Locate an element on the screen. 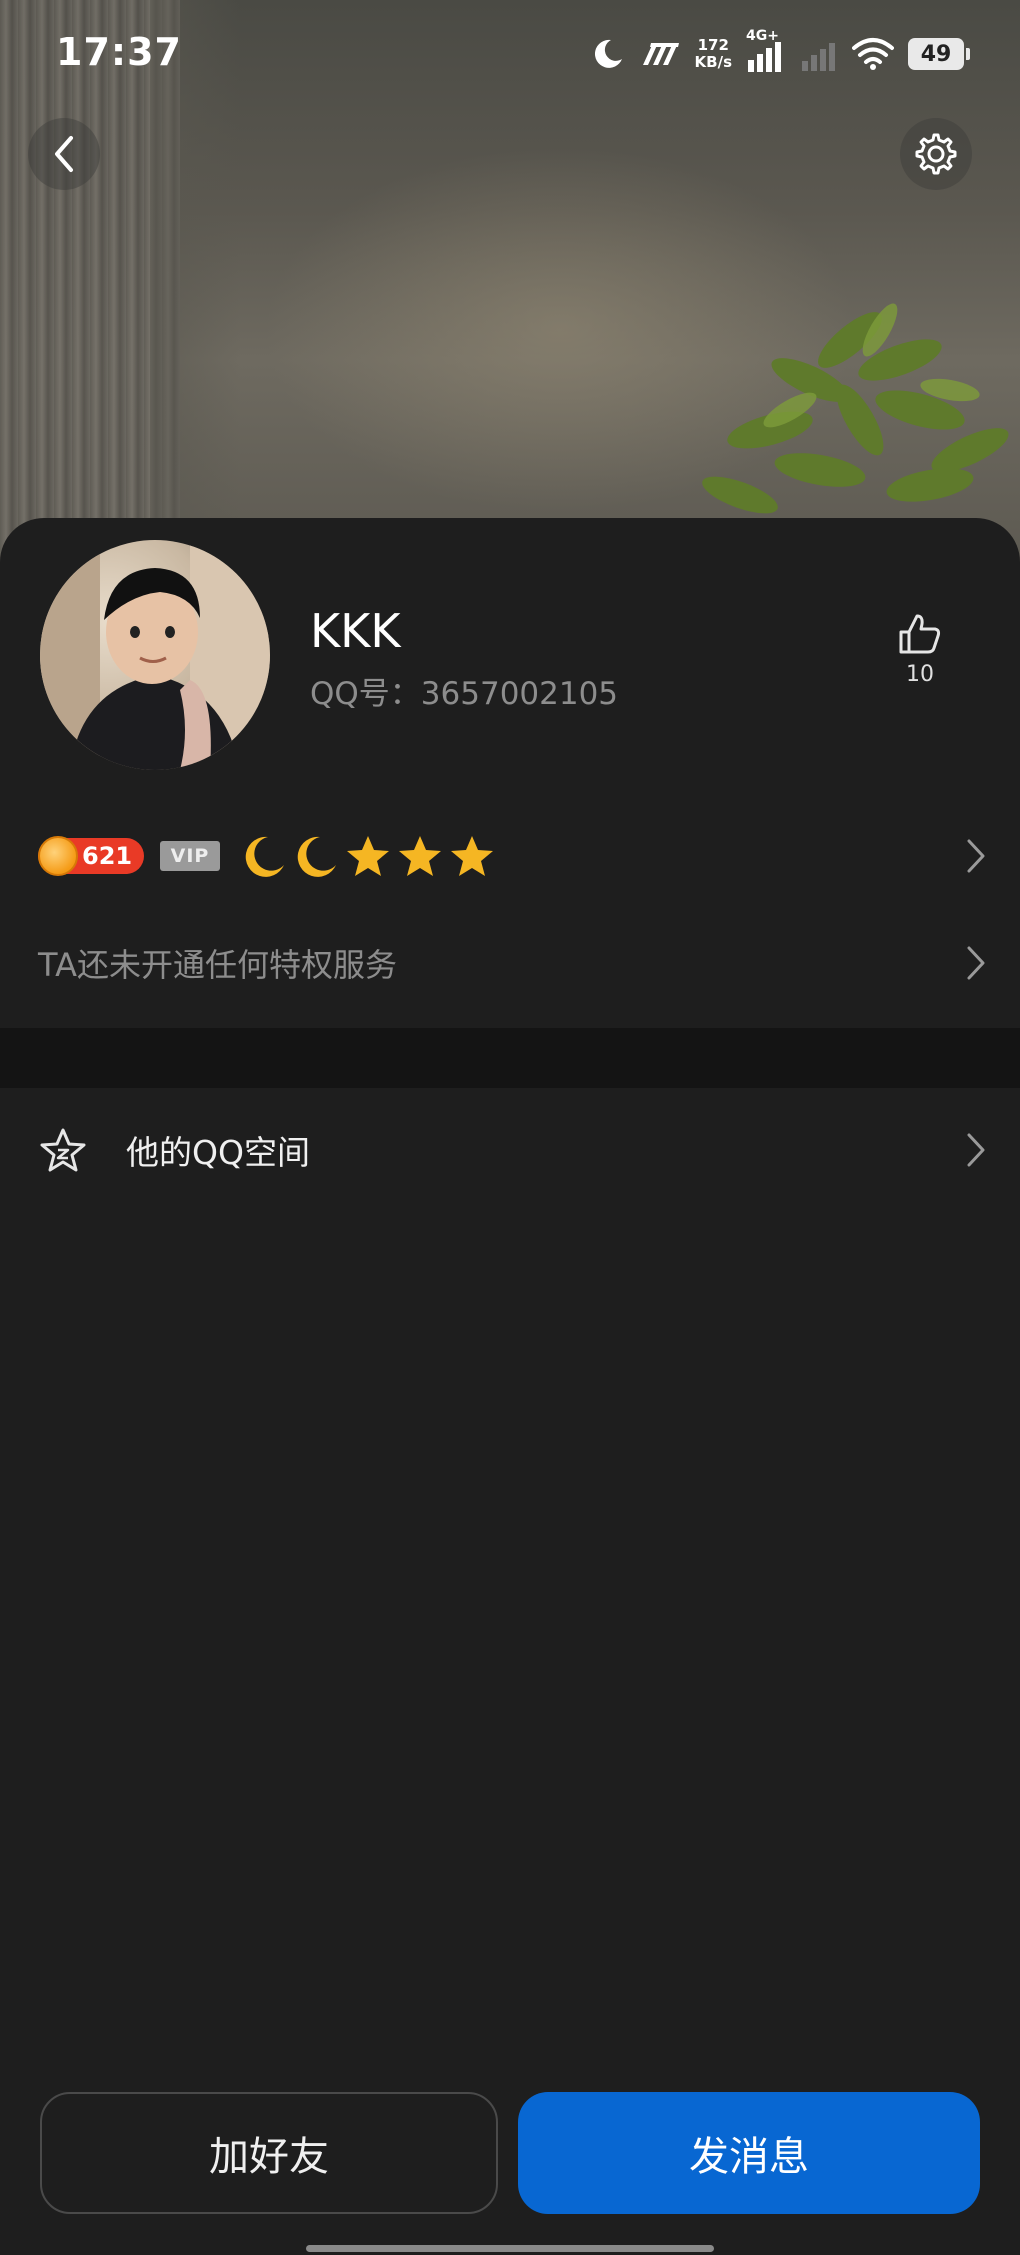 Image resolution: width=1020 pixels, height=2255 pixels. battery-indicator: 49 is located at coordinates (939, 54).